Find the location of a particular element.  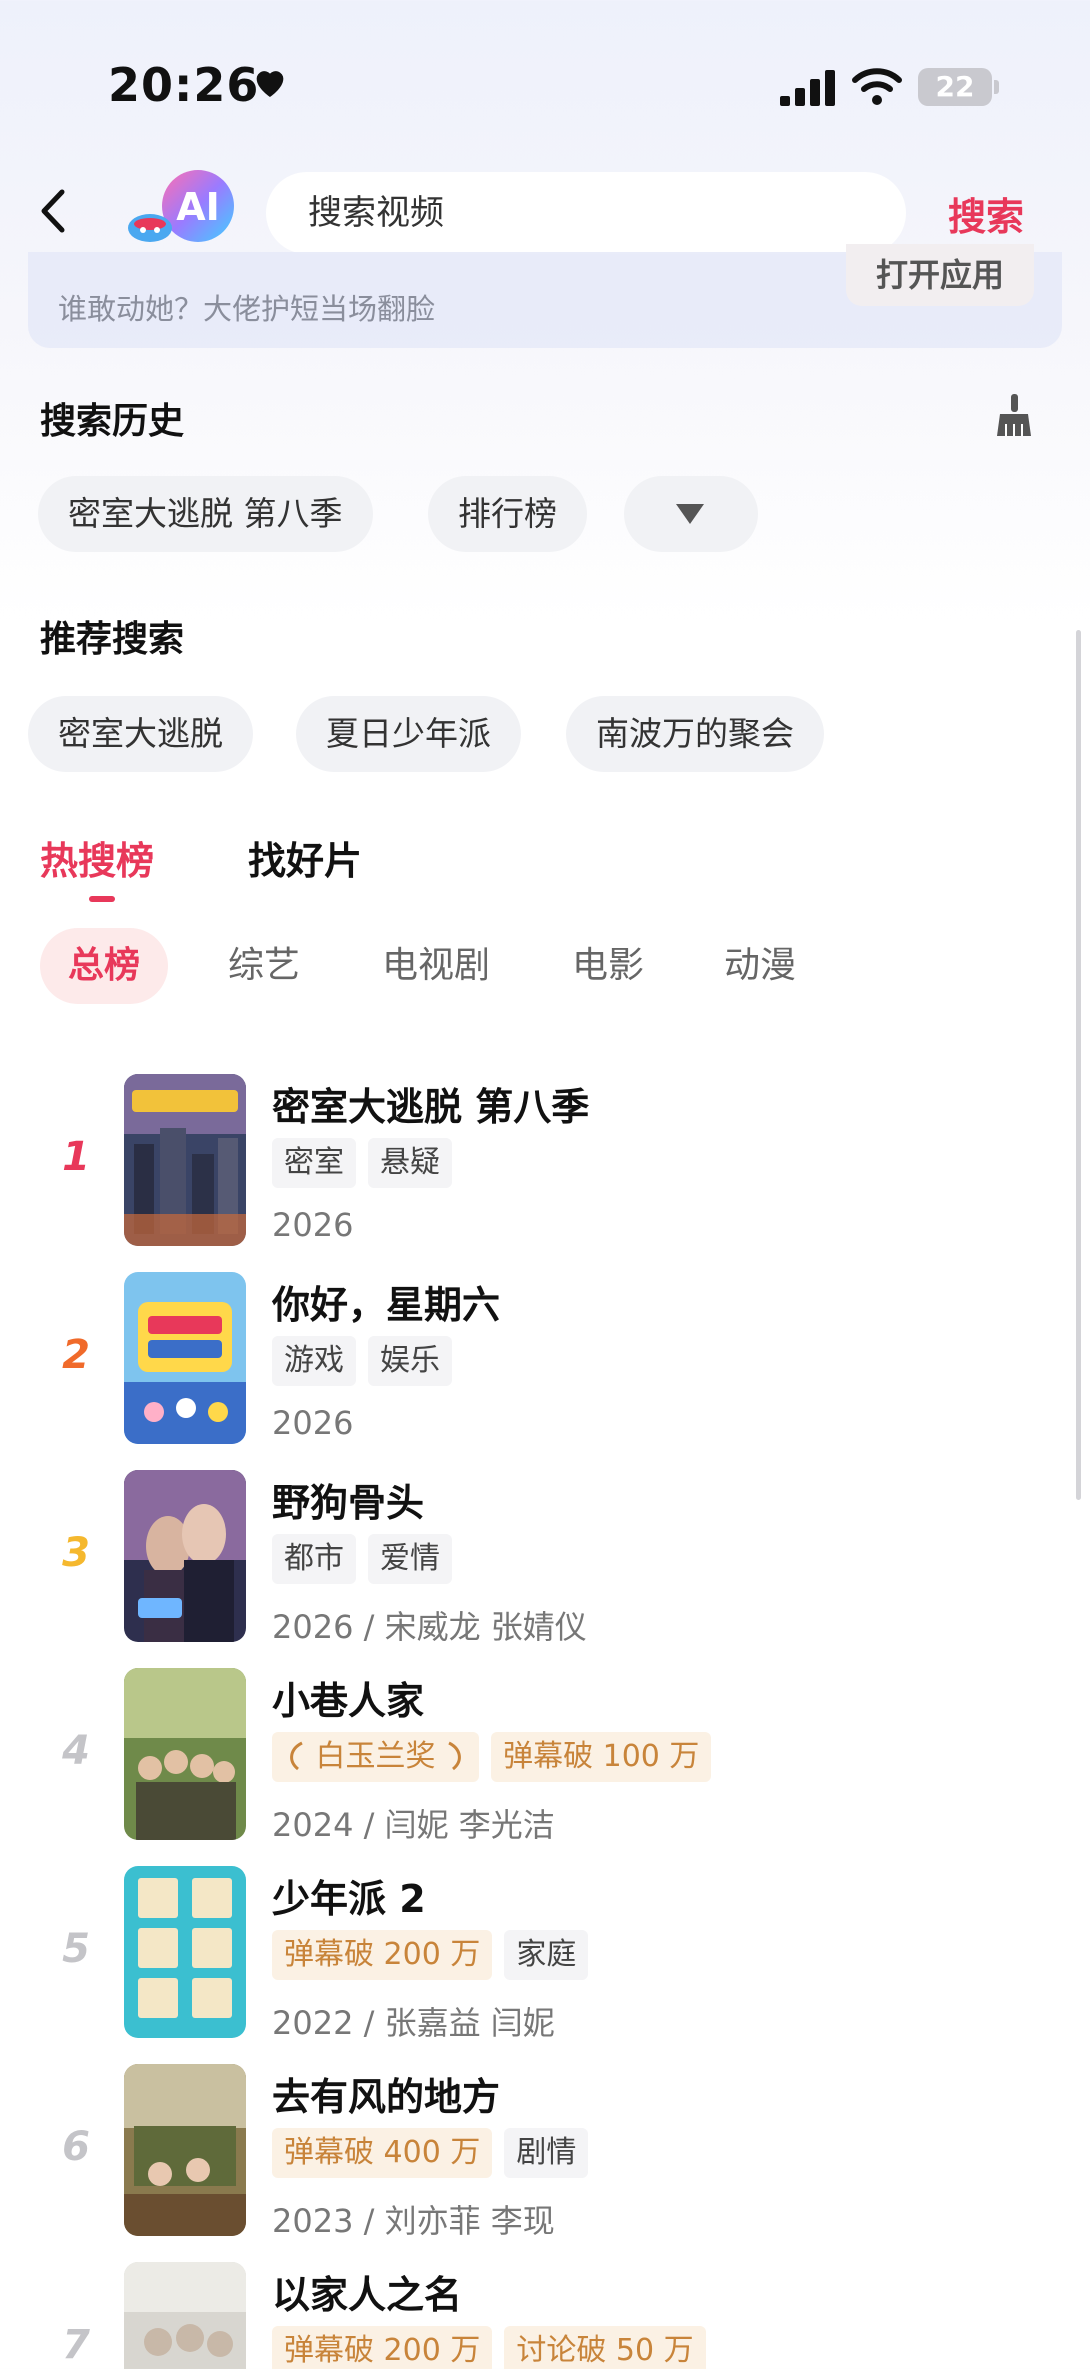

item-tag: 悬疑 is located at coordinates (410, 1163).